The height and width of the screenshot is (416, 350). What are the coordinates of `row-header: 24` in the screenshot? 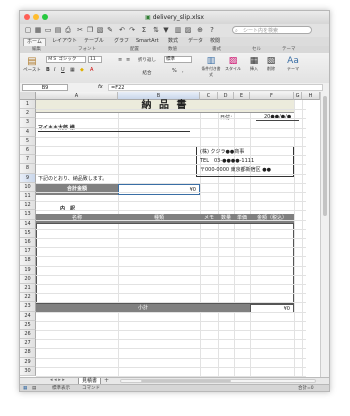 It's located at (28, 316).